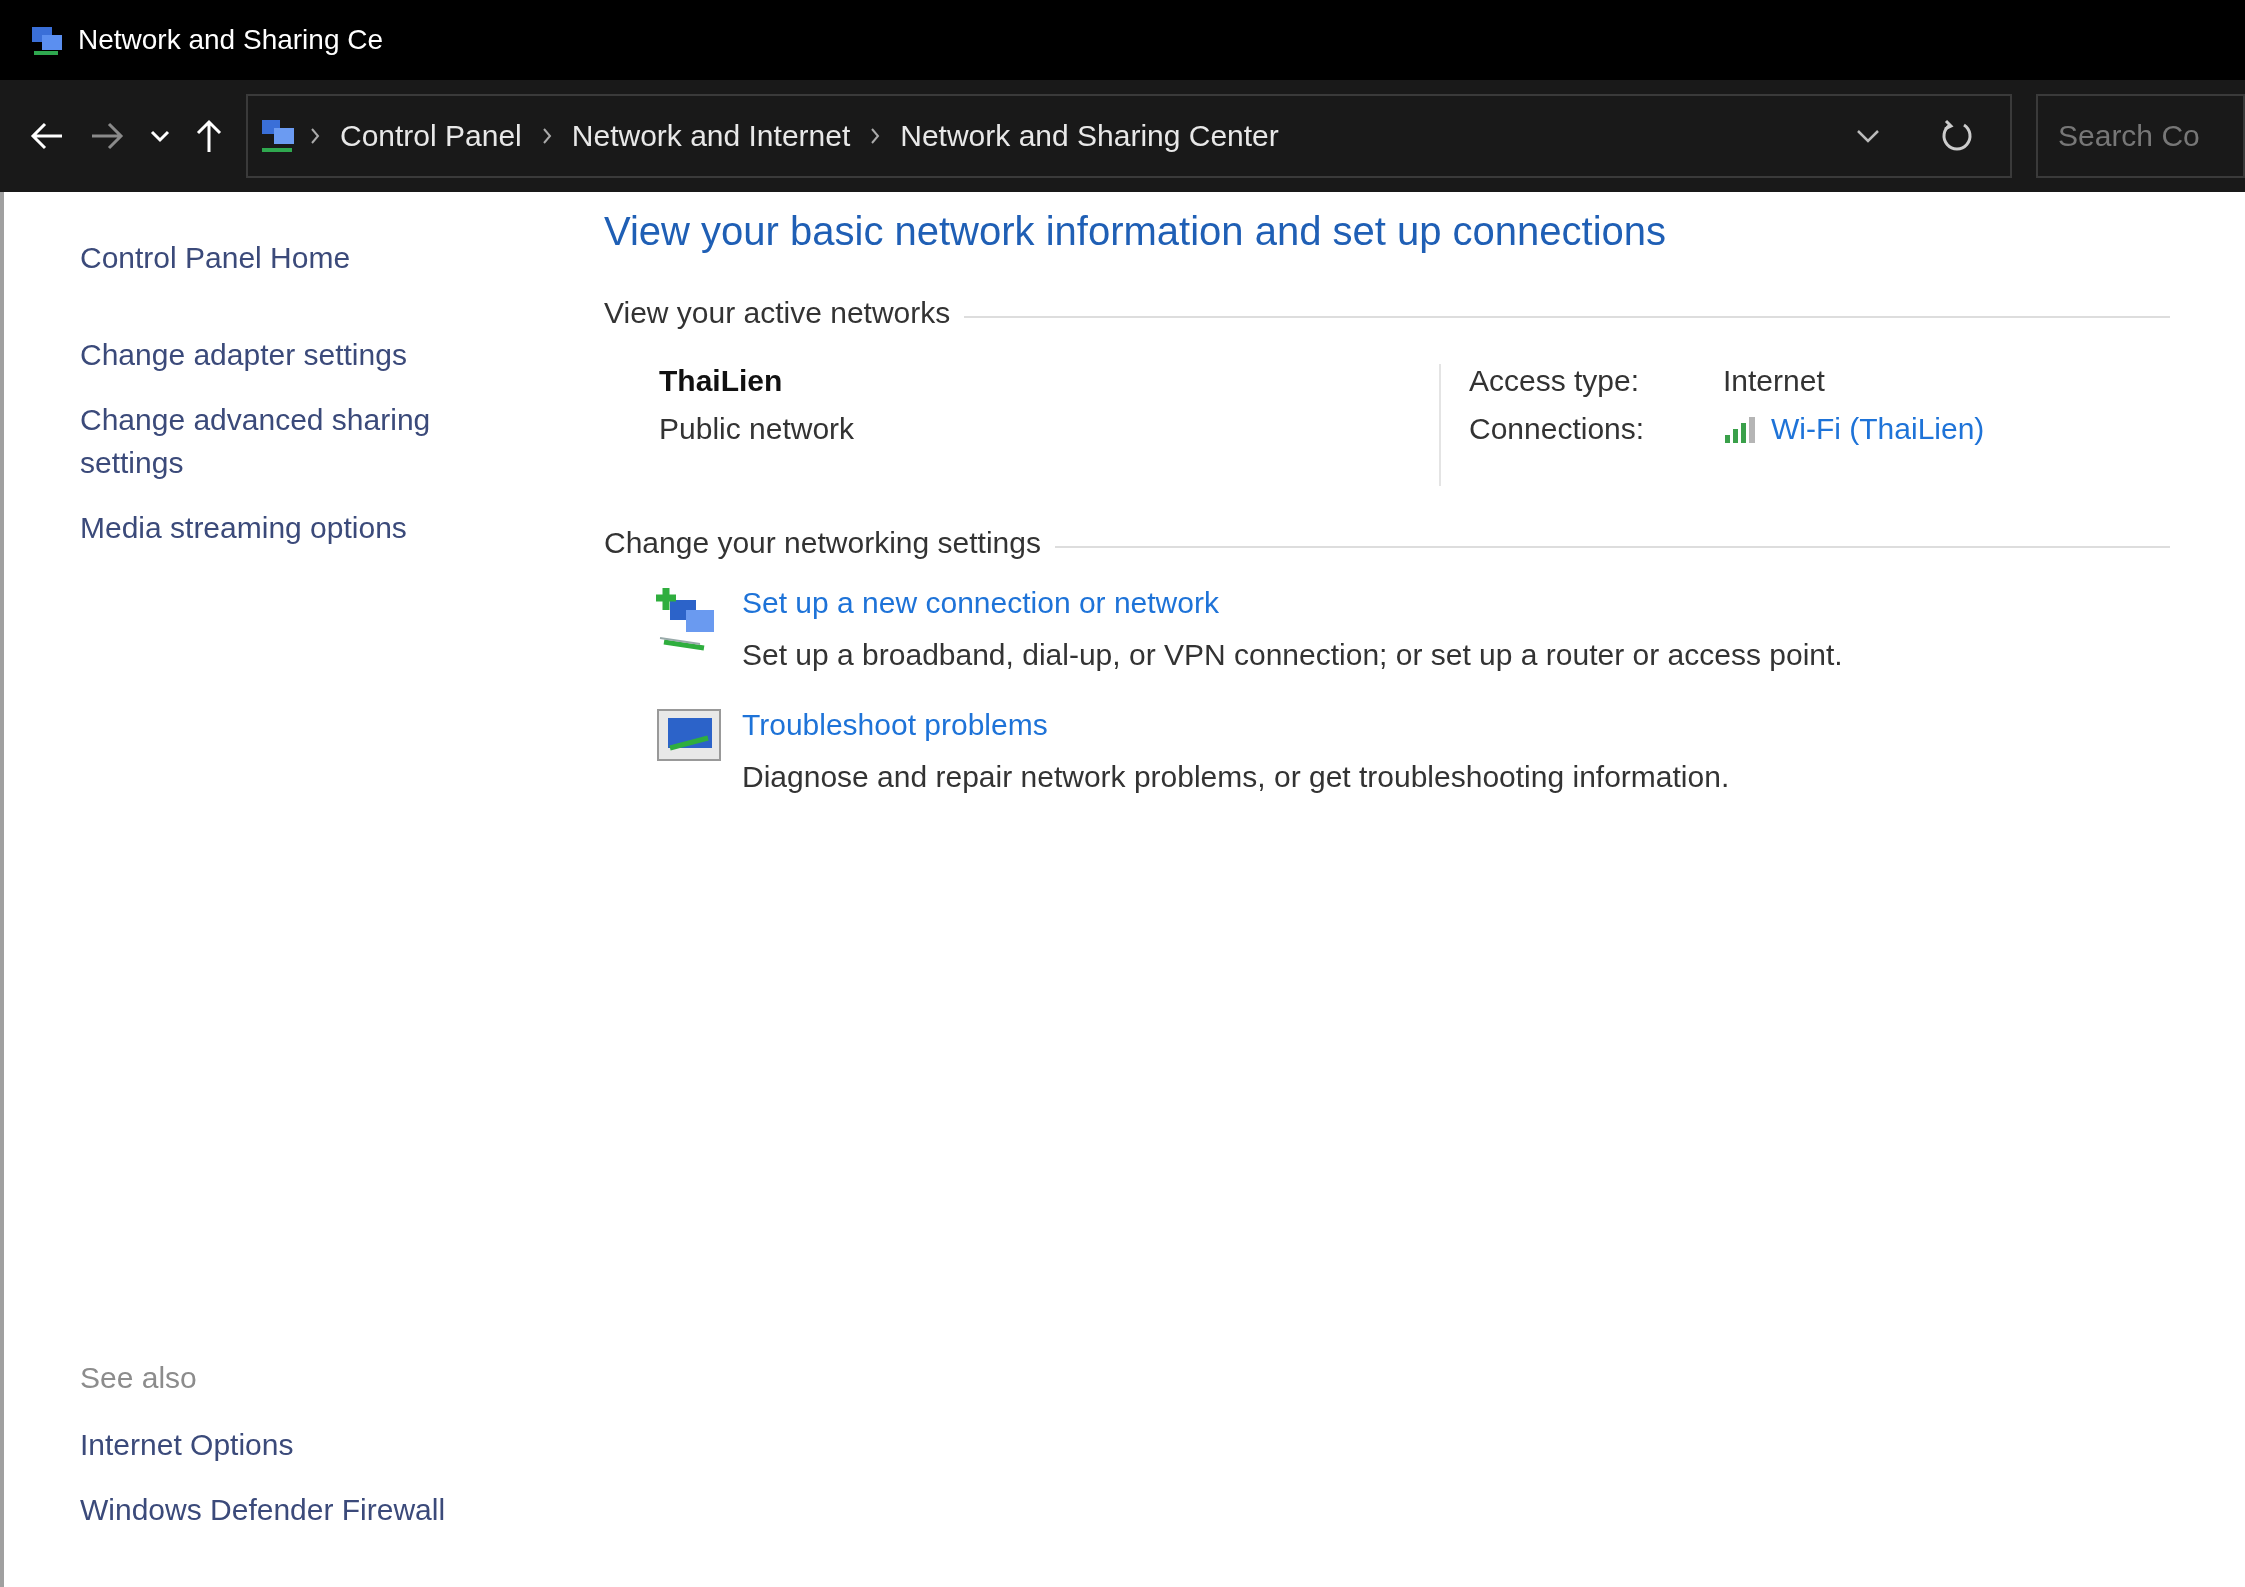 The height and width of the screenshot is (1587, 2245). What do you see at coordinates (822, 543) in the screenshot?
I see `section-title: Change your networking settings` at bounding box center [822, 543].